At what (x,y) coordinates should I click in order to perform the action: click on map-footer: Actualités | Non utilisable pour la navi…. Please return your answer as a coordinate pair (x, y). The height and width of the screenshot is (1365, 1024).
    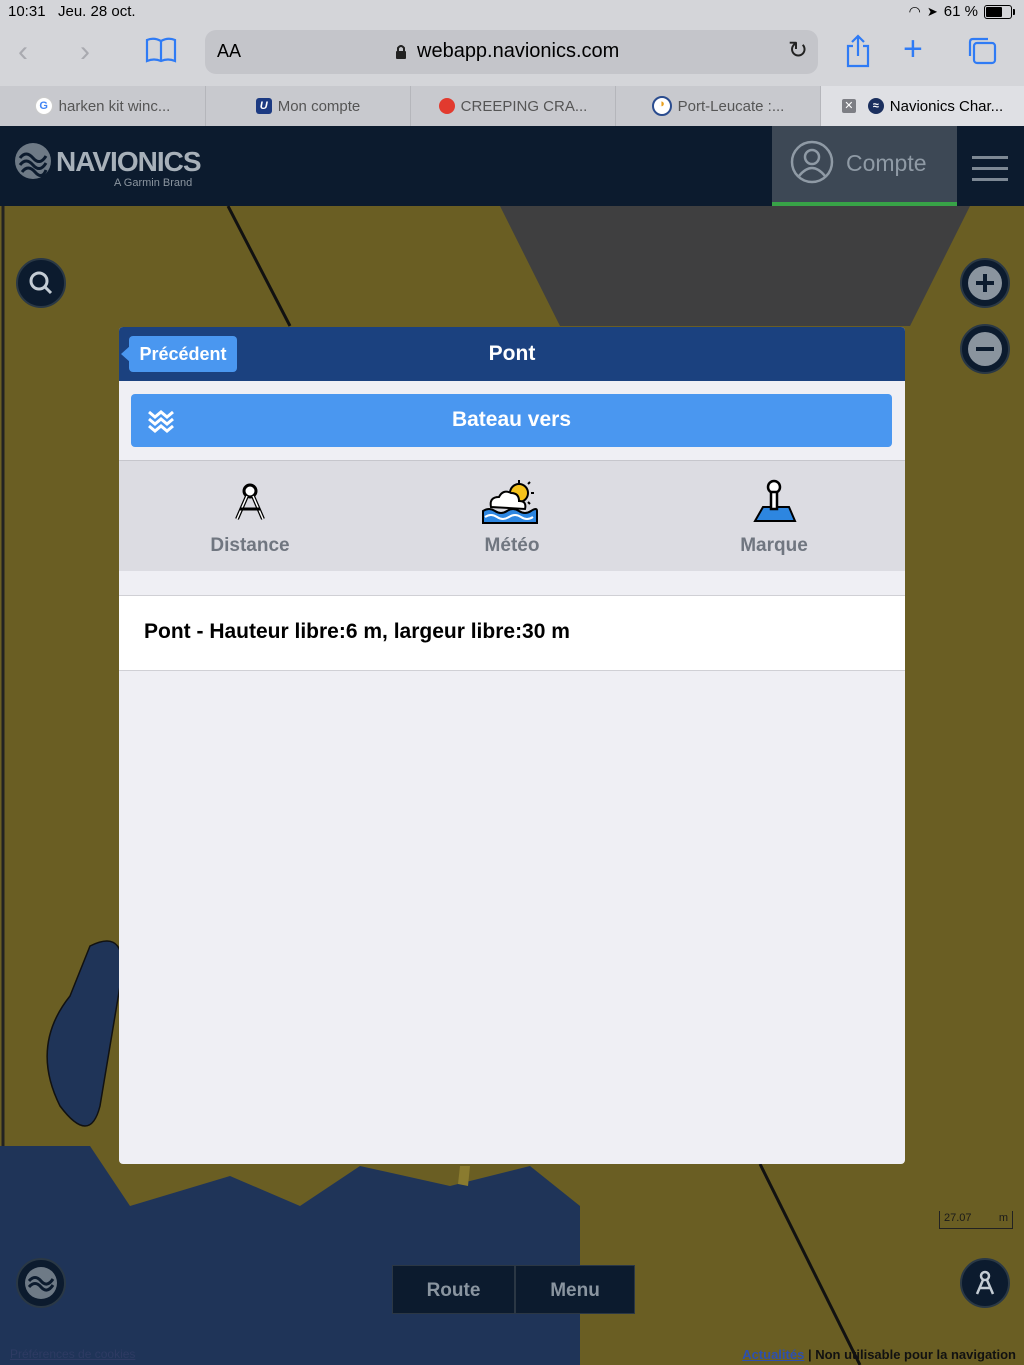
    Looking at the image, I should click on (879, 1354).